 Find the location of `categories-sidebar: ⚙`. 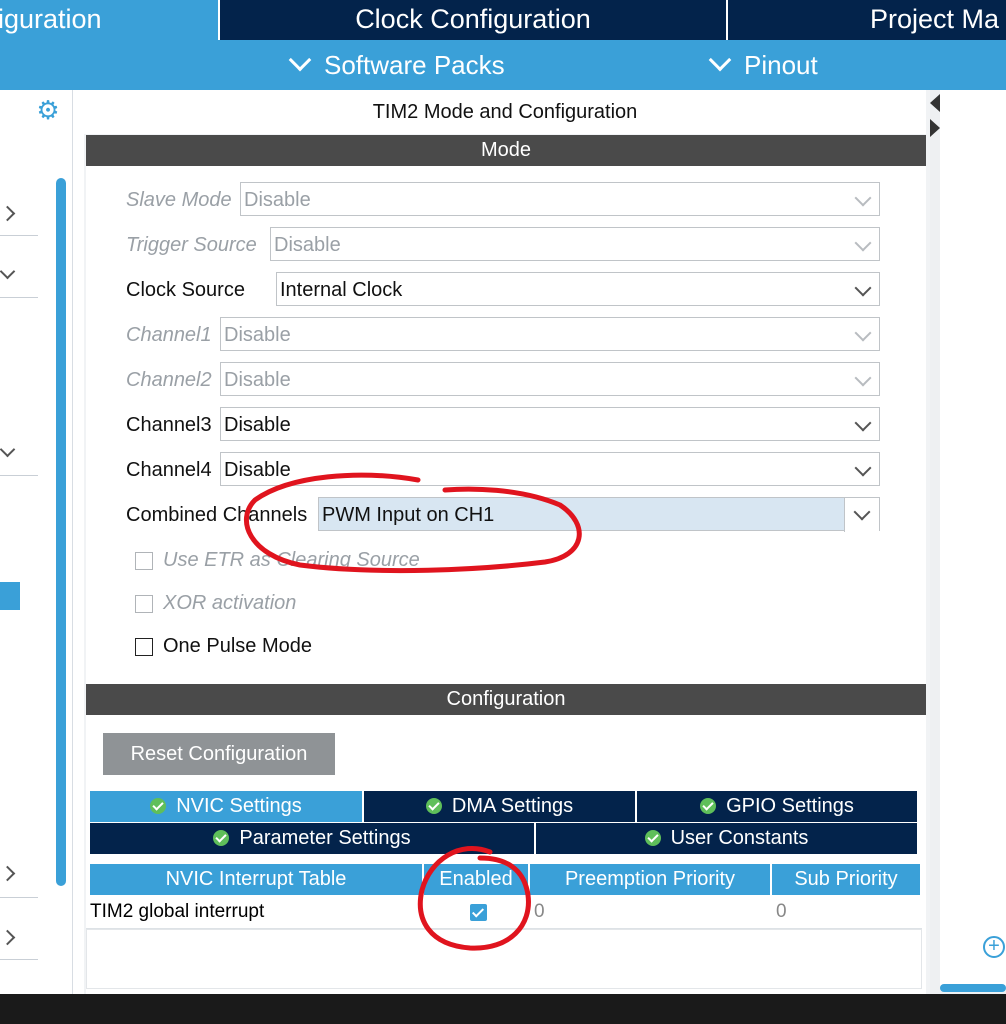

categories-sidebar: ⚙ is located at coordinates (36, 542).